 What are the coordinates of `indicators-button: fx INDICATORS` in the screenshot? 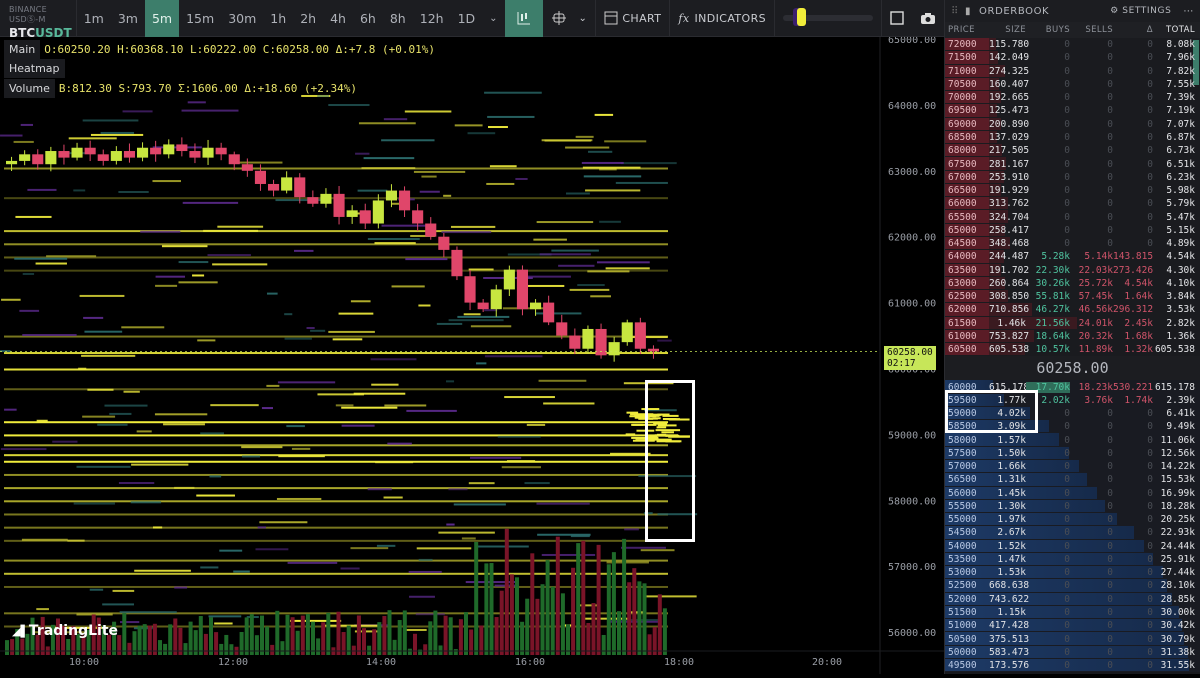 It's located at (721, 18).